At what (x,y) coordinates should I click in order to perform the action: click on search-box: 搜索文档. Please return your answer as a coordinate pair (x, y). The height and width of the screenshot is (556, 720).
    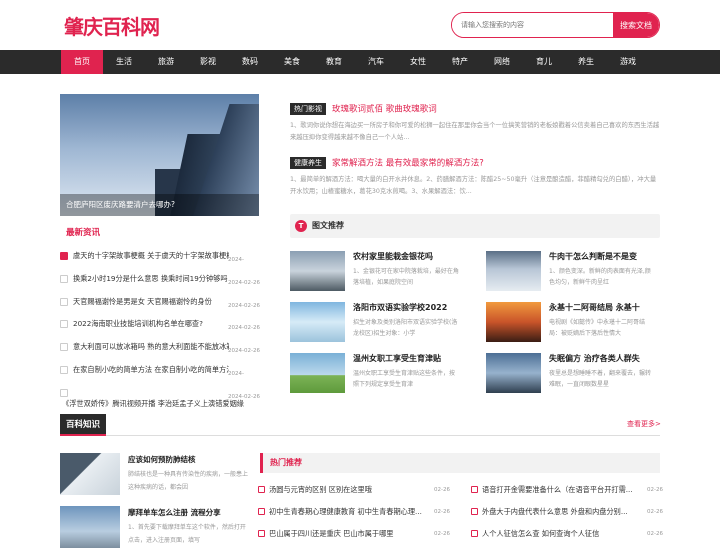
    Looking at the image, I should click on (555, 25).